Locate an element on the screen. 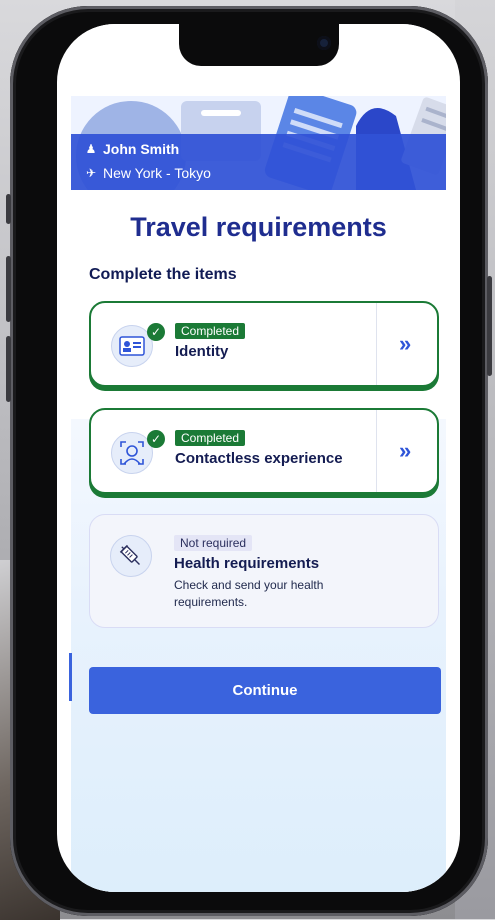 Image resolution: width=495 pixels, height=920 pixels. button-edge-left is located at coordinates (70, 677).